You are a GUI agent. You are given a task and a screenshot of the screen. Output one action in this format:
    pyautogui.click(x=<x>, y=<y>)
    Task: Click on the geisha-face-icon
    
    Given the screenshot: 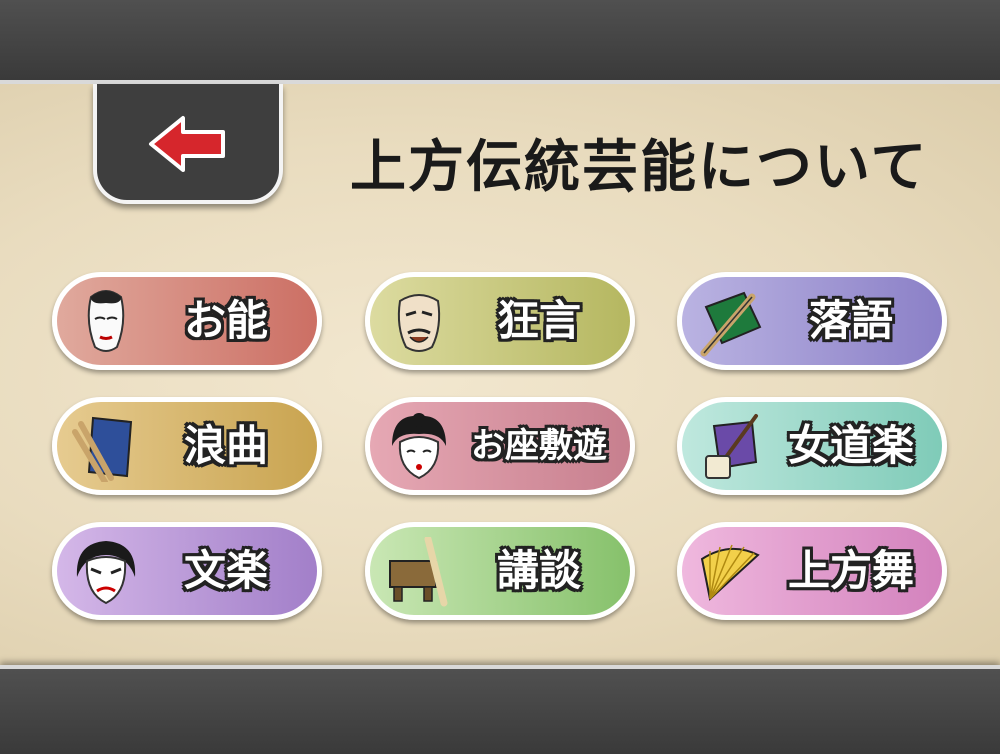 What is the action you would take?
    pyautogui.click(x=419, y=446)
    